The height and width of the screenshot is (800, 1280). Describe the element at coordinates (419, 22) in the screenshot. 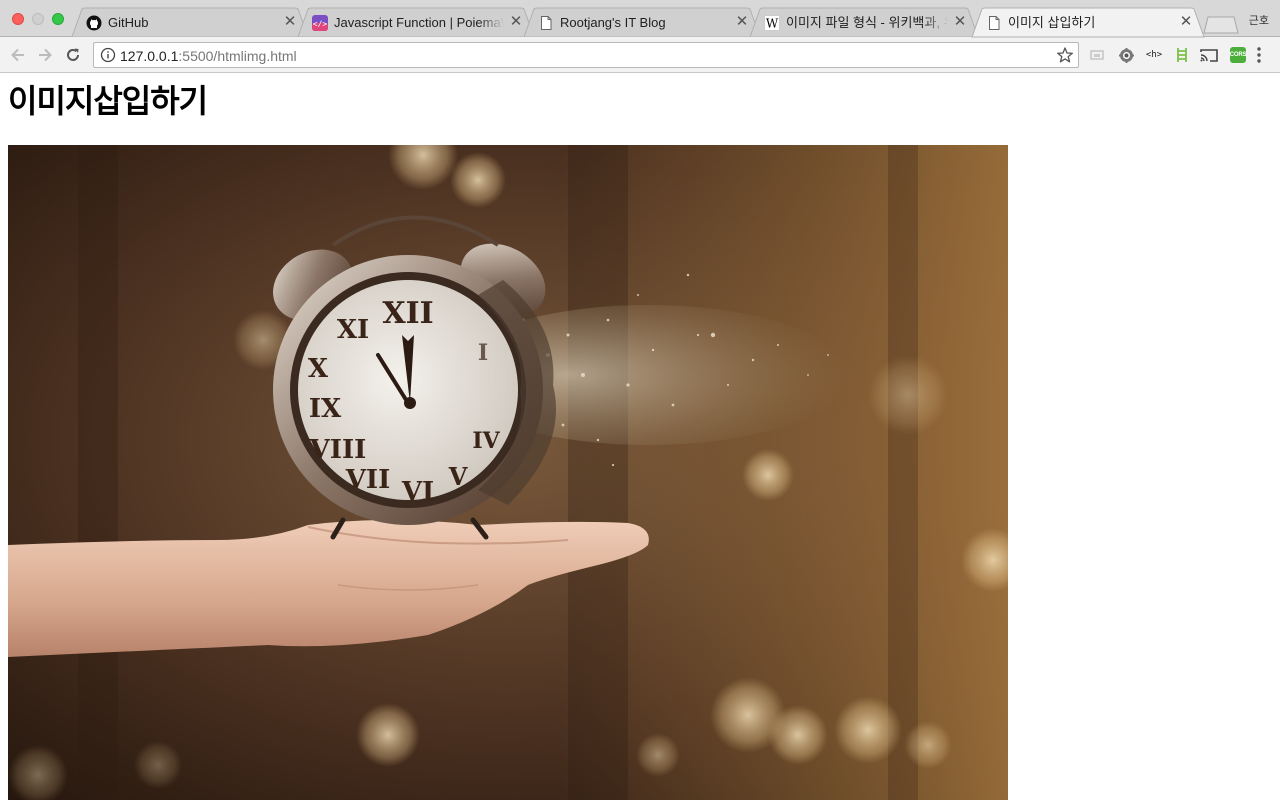

I see `tab-title: Javascript Function | PoiemaWeb` at that location.